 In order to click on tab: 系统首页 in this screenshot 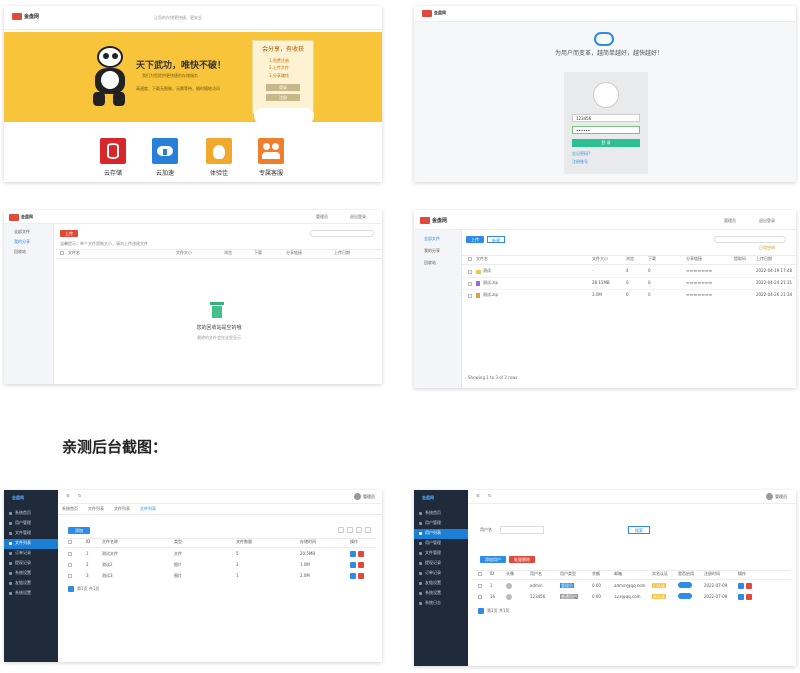, I will do `click(70, 509)`.